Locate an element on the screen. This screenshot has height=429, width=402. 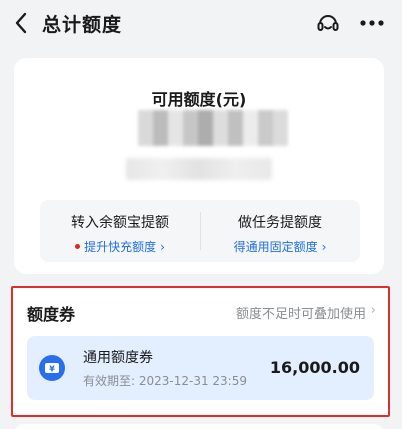
coupon-hint: 额度不足时可叠加使用 is located at coordinates (301, 312).